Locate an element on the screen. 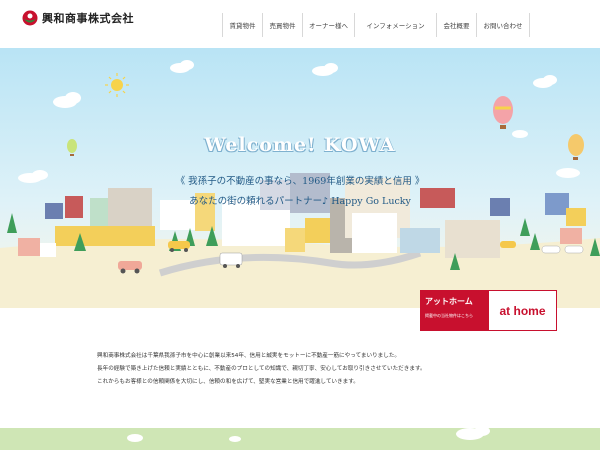  main-nav: 賃貸物件 売買物件 オーナー様へ インフォメーション 会社概要 お問い合わせ is located at coordinates (376, 25).